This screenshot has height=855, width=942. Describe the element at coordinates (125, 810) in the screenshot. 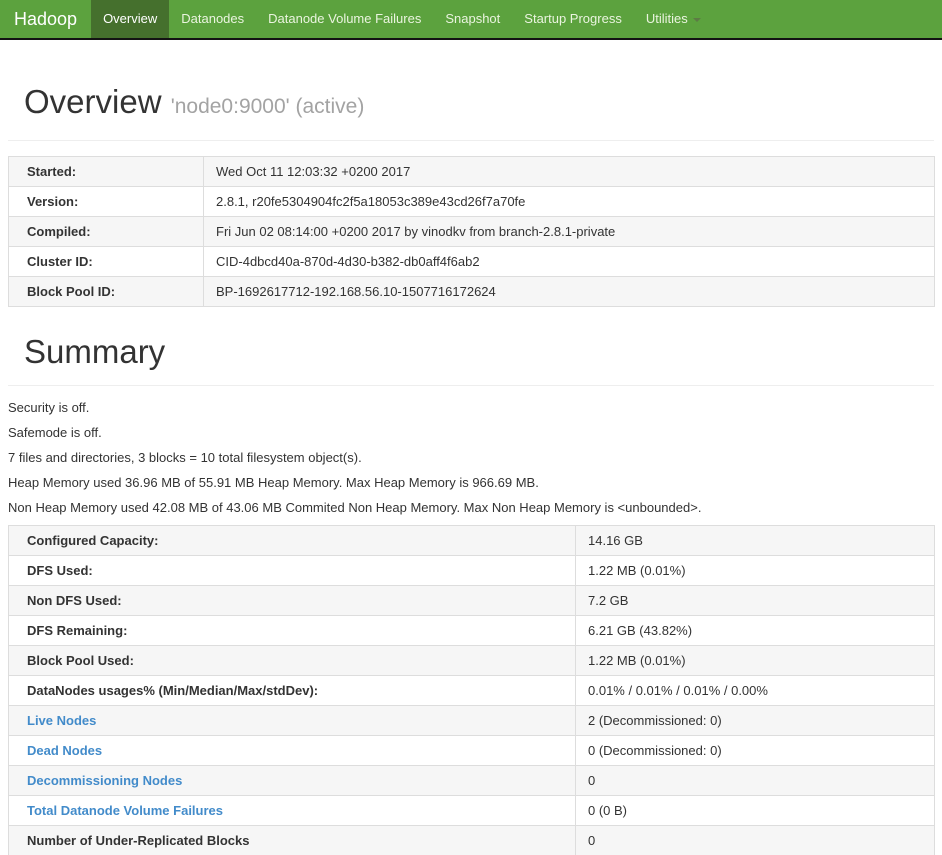

I see `total-datanode-volume-failures-link: Total Datanode Volume Failures` at that location.